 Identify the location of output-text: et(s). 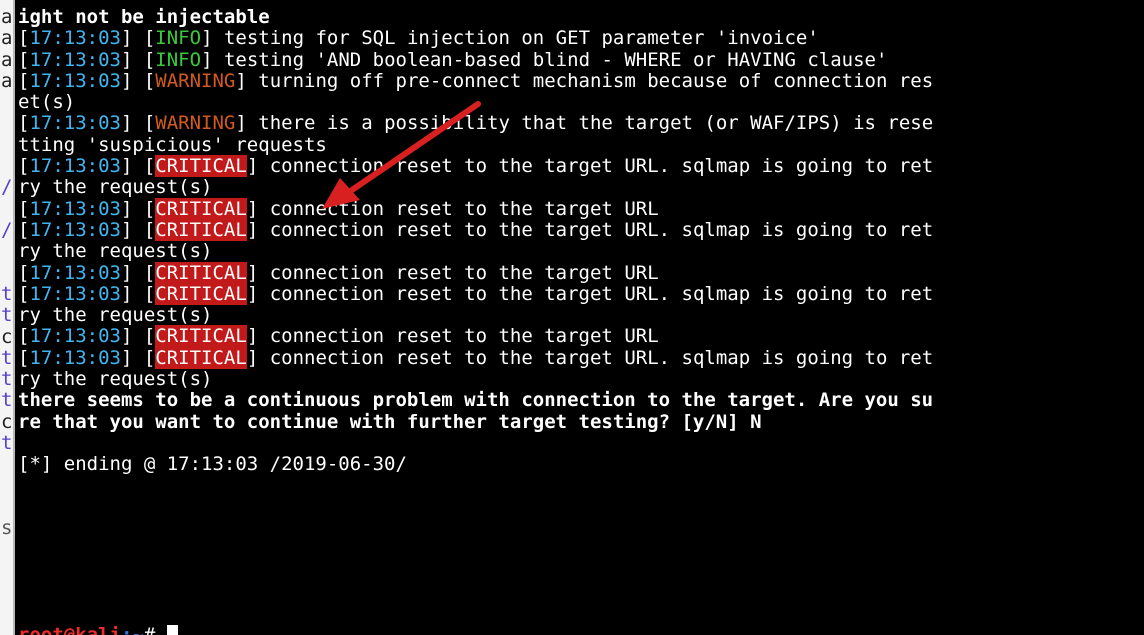
(47, 102).